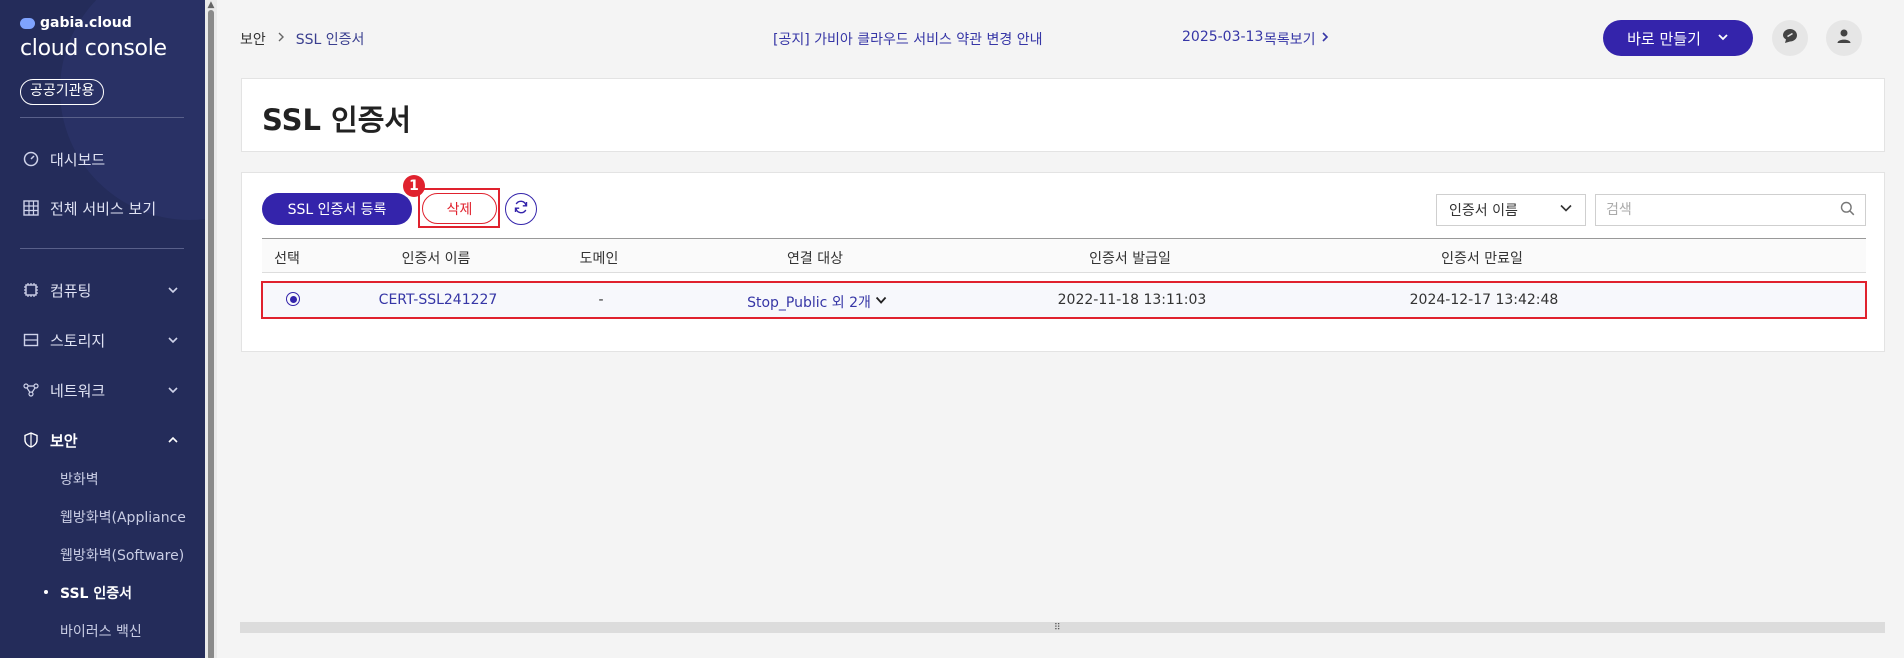  I want to click on chat-icon, so click(1790, 38).